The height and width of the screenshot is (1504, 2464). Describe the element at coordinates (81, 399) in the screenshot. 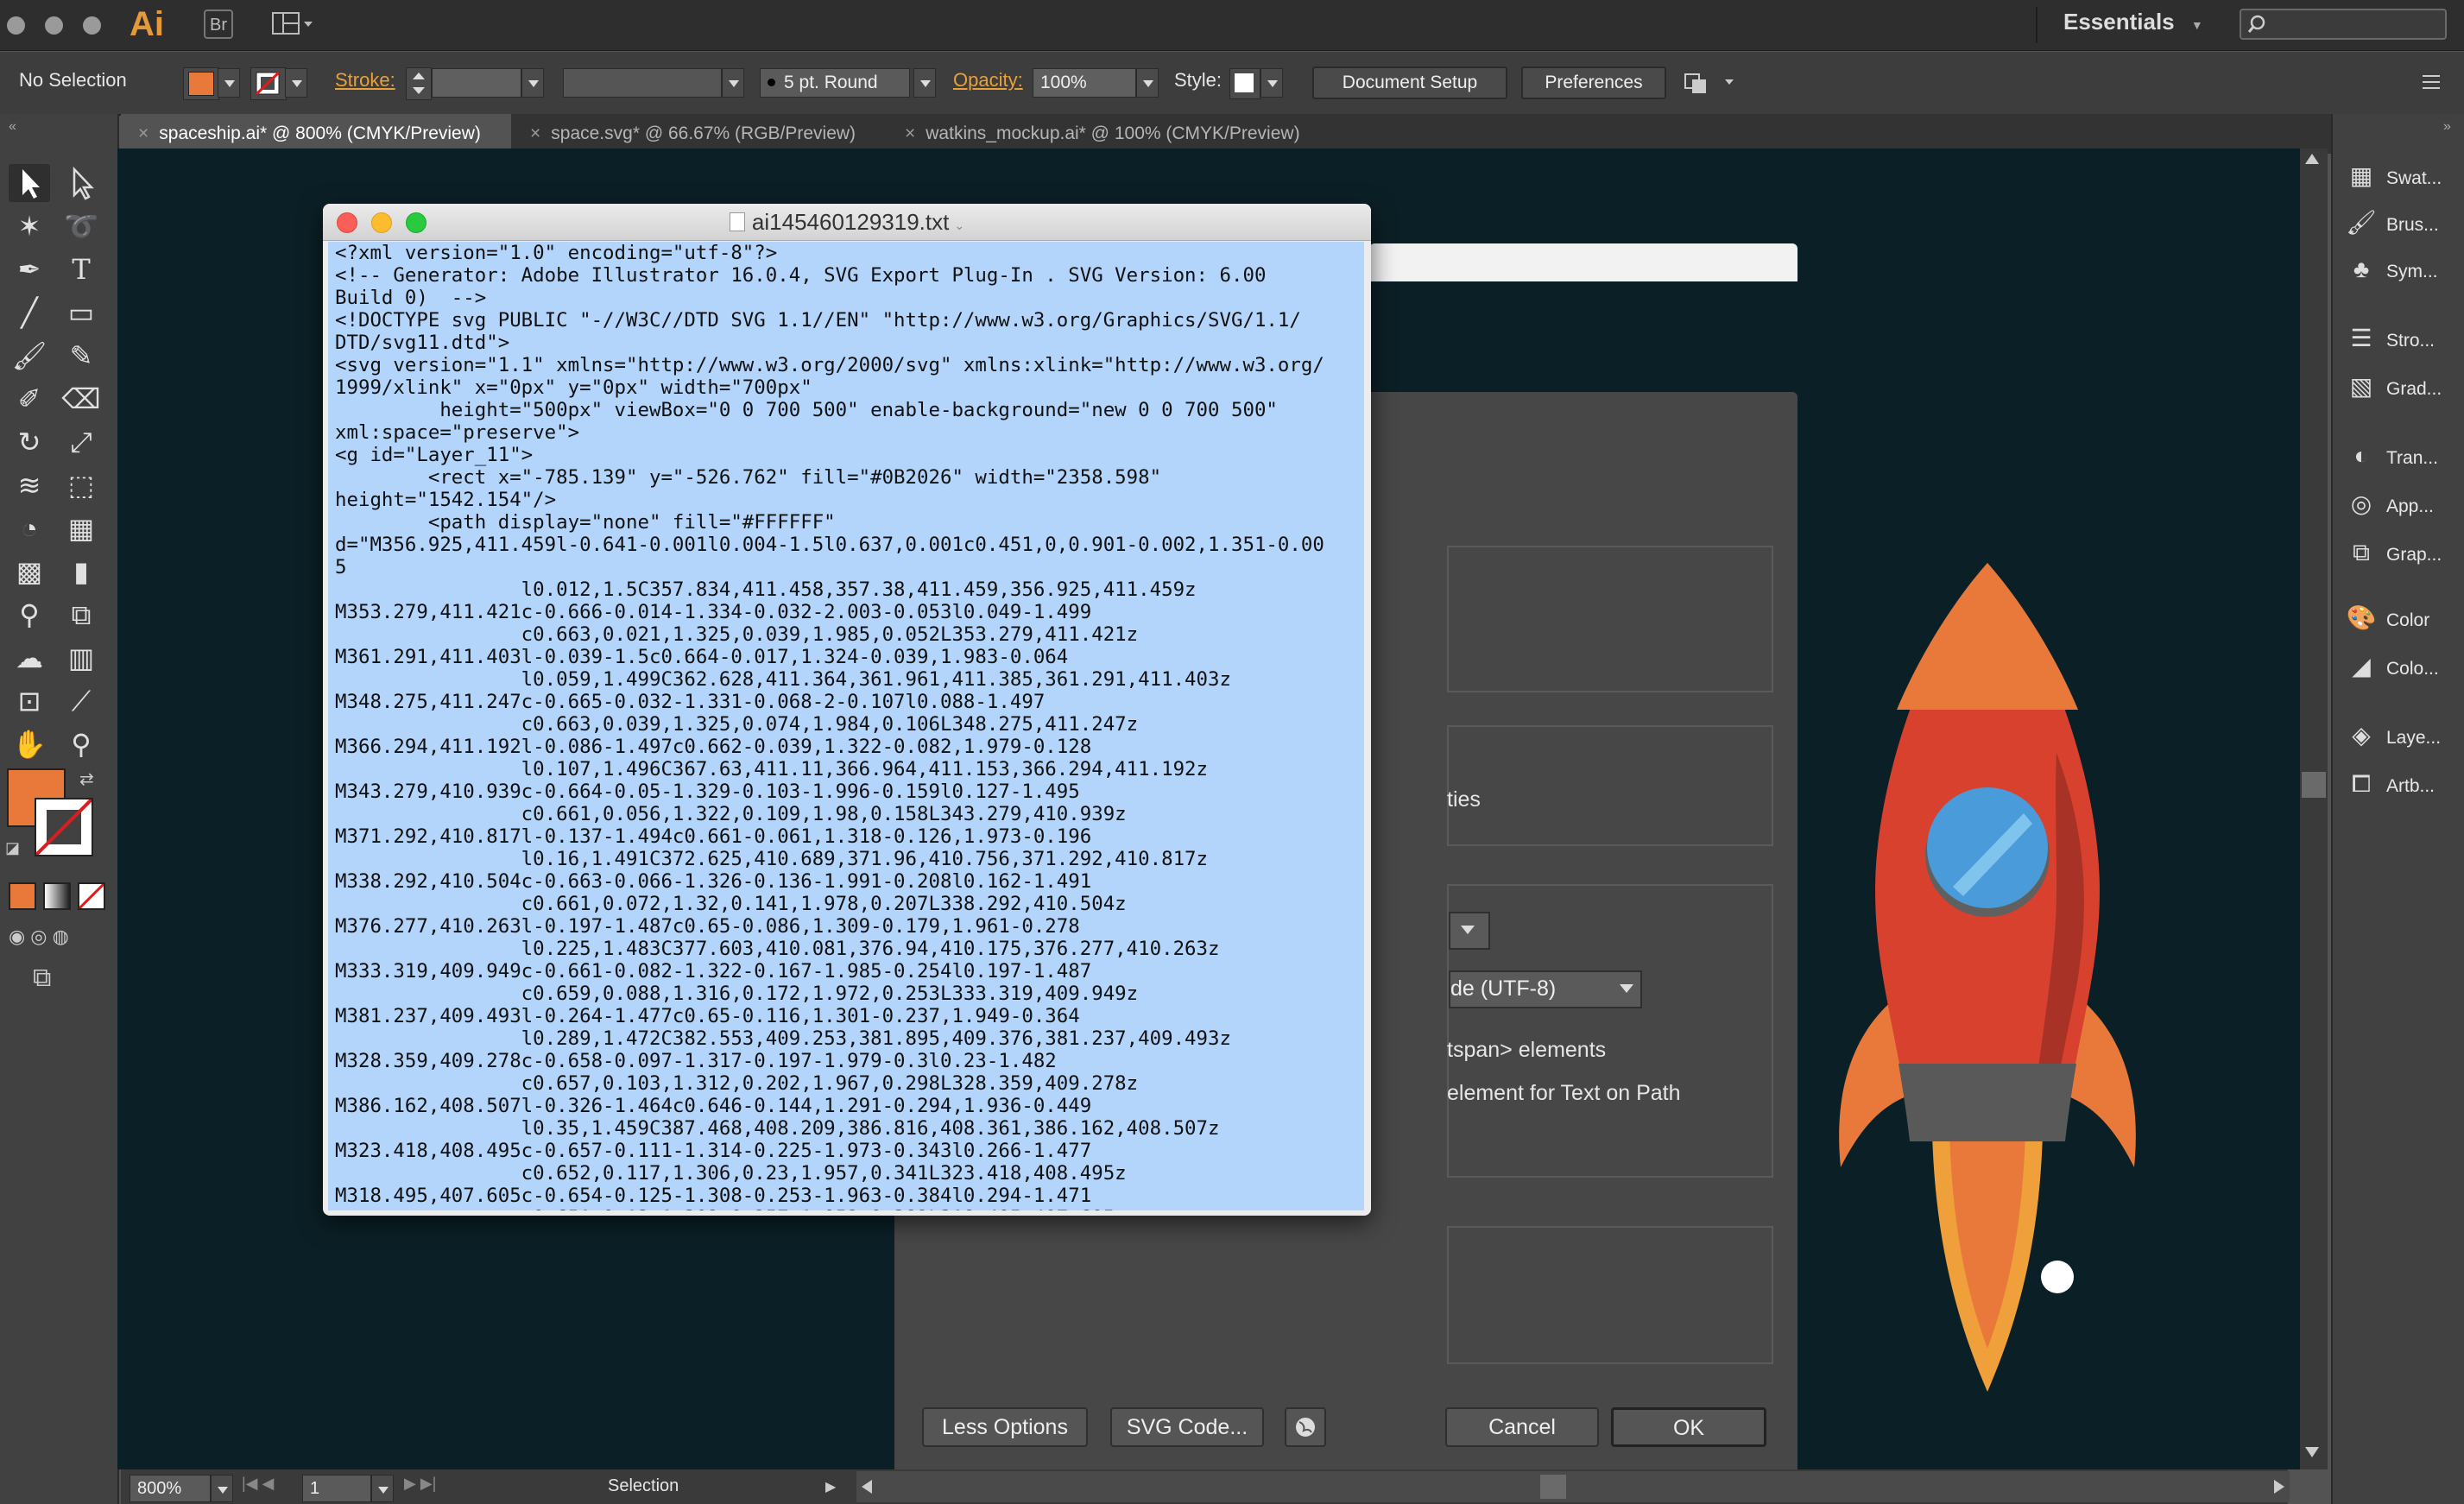

I see `eraser-tool-icon: ⌫` at that location.